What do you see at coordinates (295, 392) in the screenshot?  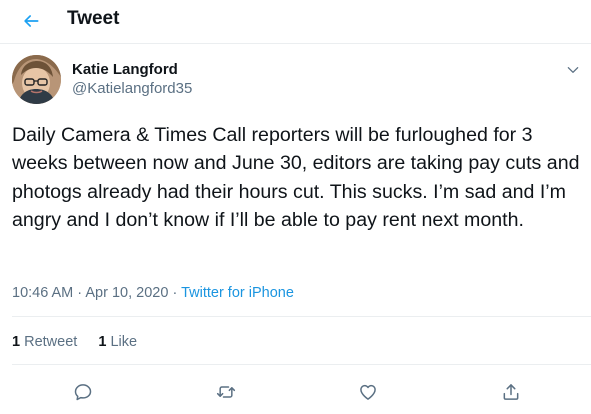 I see `tweet-actions` at bounding box center [295, 392].